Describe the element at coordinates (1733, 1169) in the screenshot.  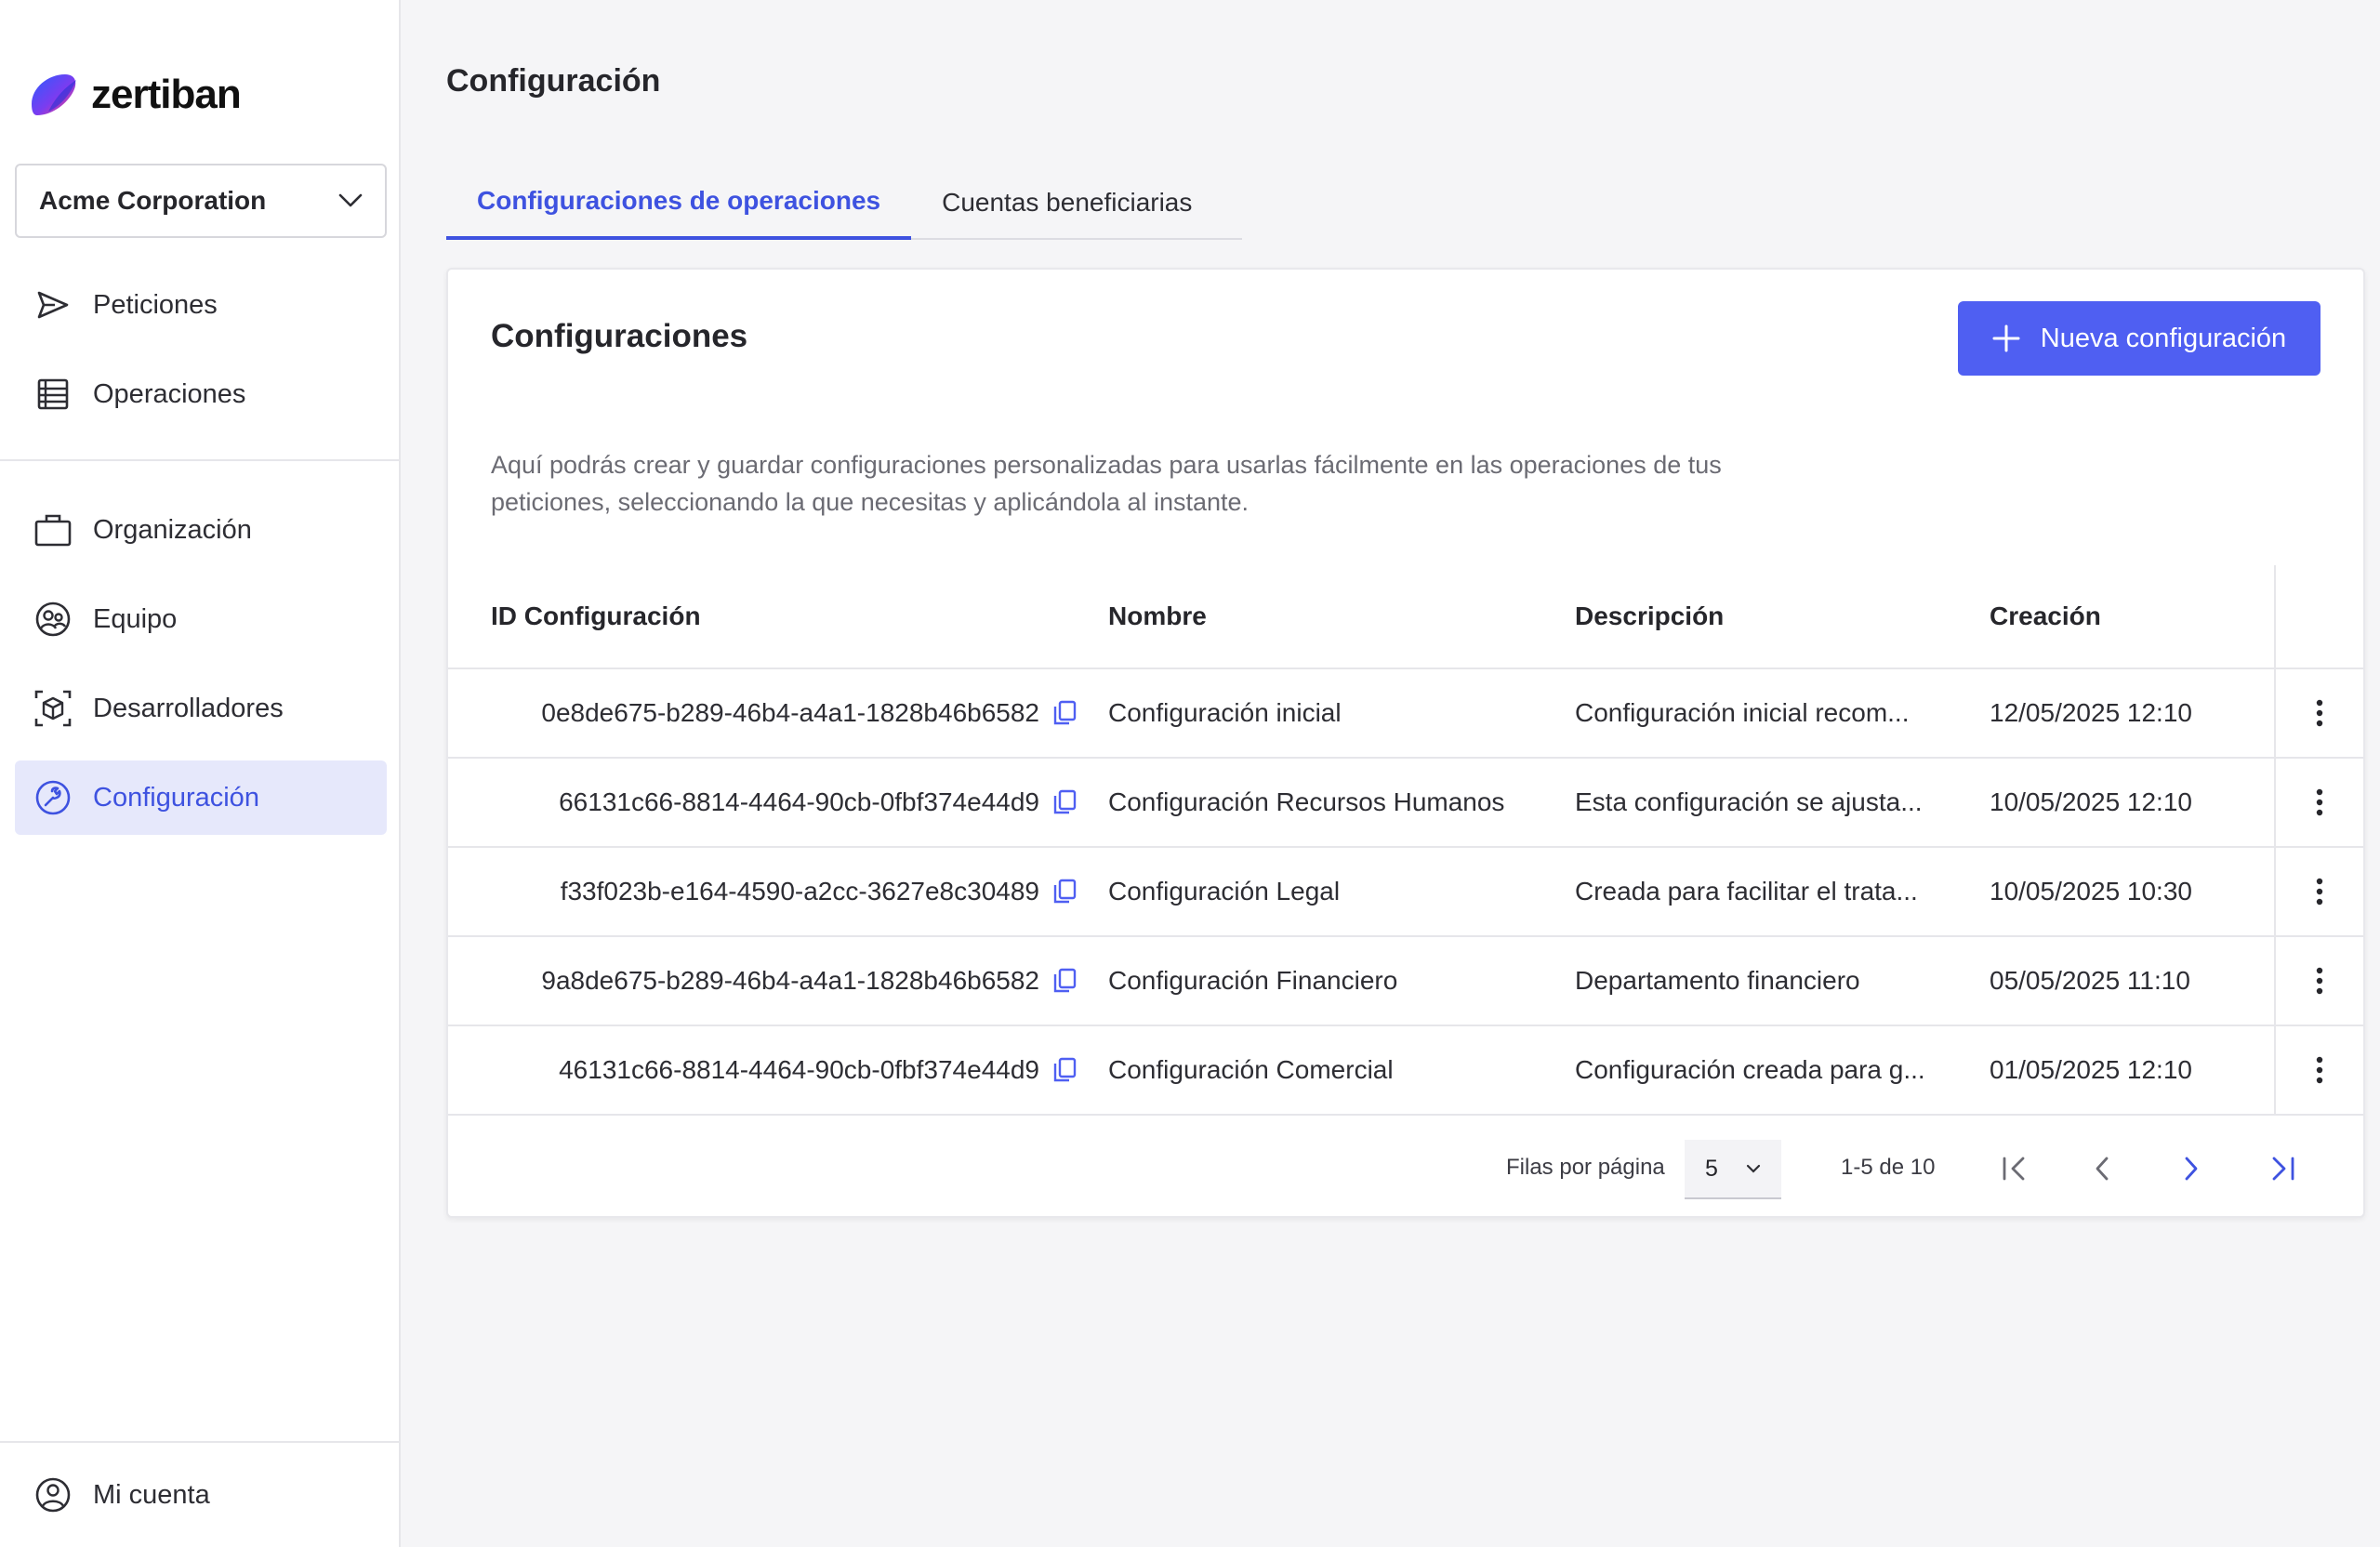
I see `rows-per-page-select: 5` at that location.